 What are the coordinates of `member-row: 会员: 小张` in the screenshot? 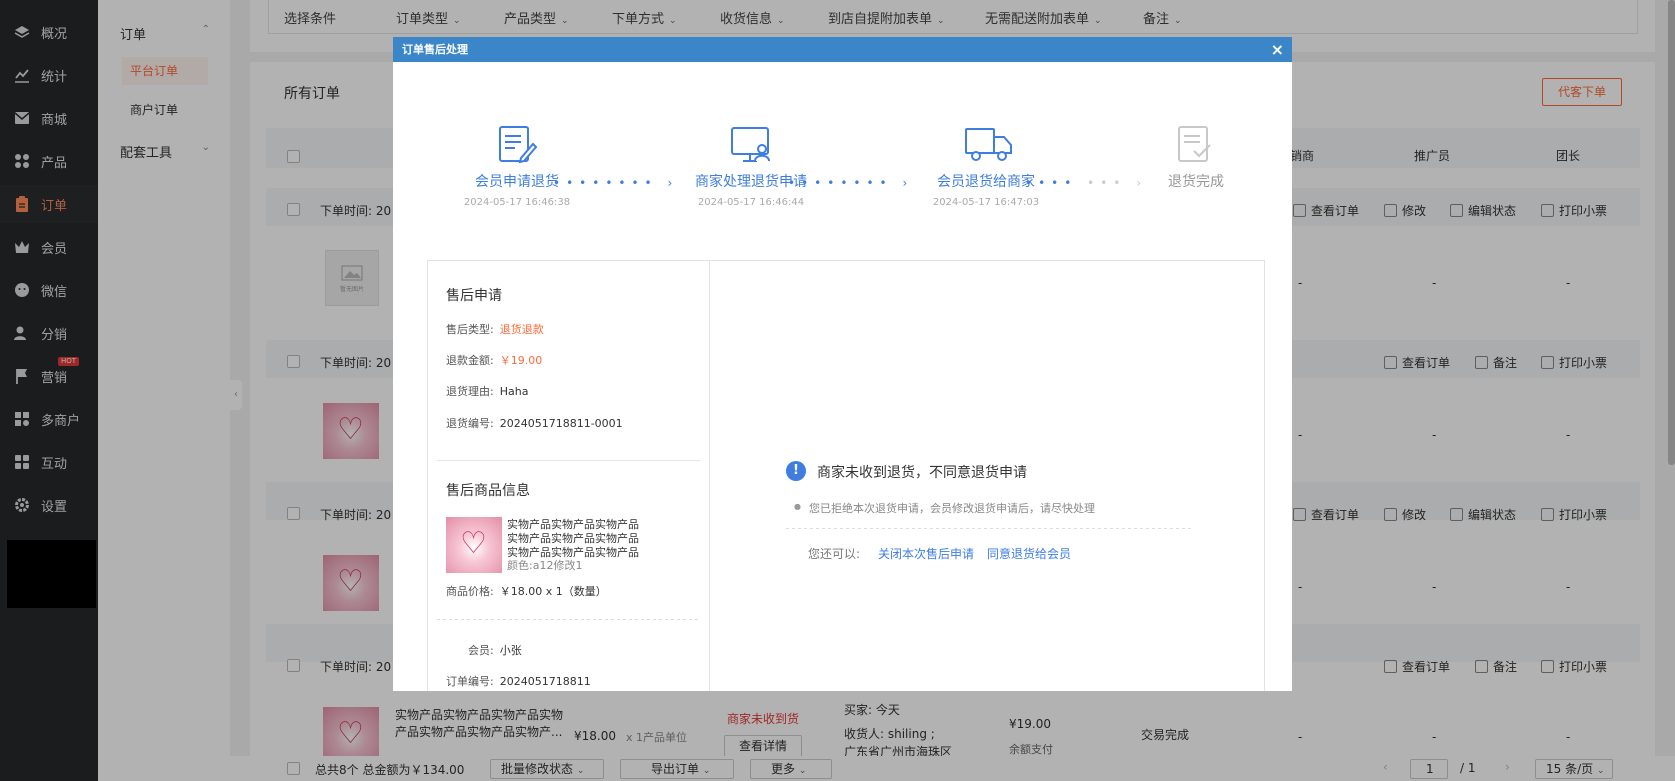 It's located at (495, 650).